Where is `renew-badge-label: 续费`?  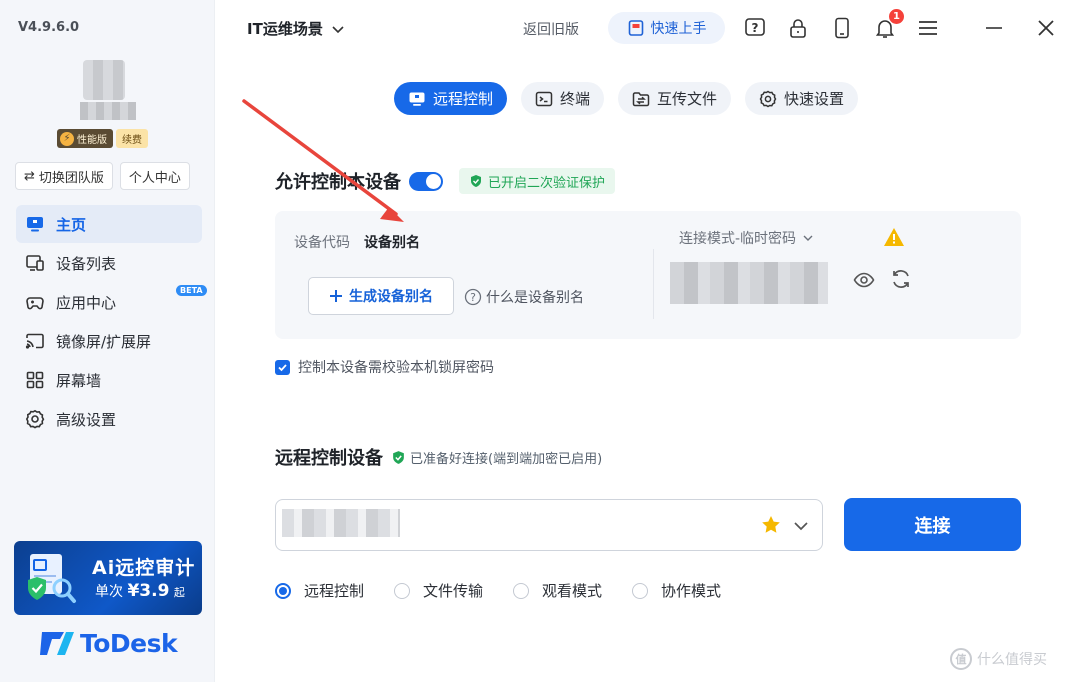 renew-badge-label: 续费 is located at coordinates (132, 140).